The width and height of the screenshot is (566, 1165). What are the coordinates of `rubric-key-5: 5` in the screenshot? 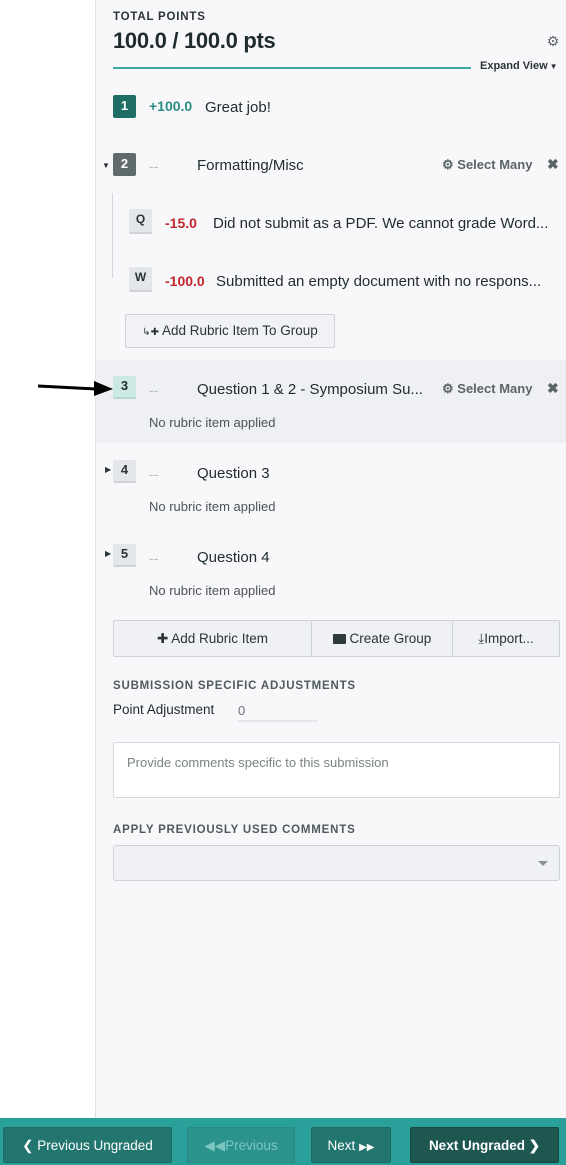 It's located at (124, 555).